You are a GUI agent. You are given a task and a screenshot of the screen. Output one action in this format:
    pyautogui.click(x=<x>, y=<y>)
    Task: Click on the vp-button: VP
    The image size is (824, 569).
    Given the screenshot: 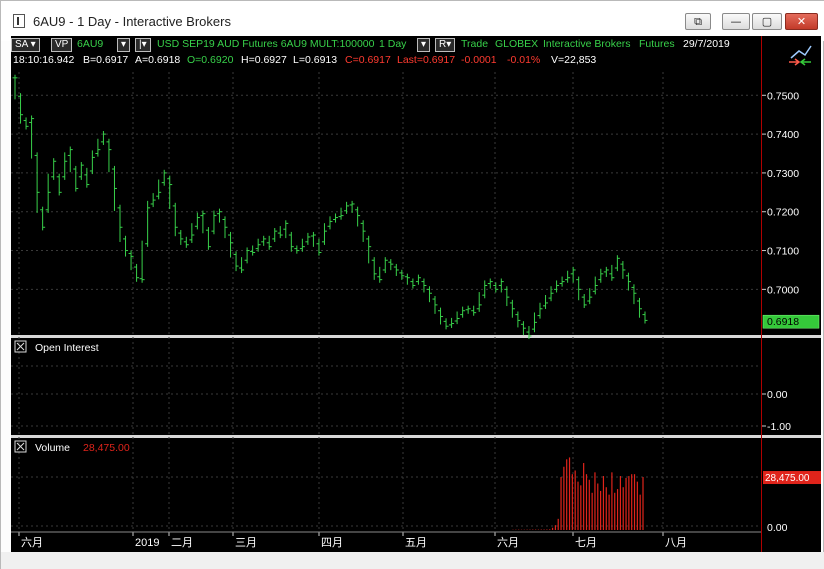 What is the action you would take?
    pyautogui.click(x=62, y=45)
    